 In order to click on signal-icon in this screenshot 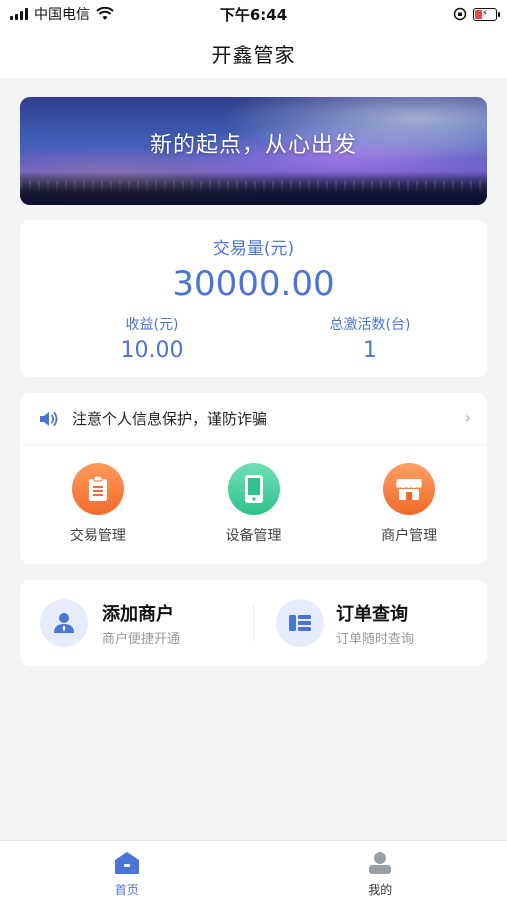, I will do `click(19, 14)`.